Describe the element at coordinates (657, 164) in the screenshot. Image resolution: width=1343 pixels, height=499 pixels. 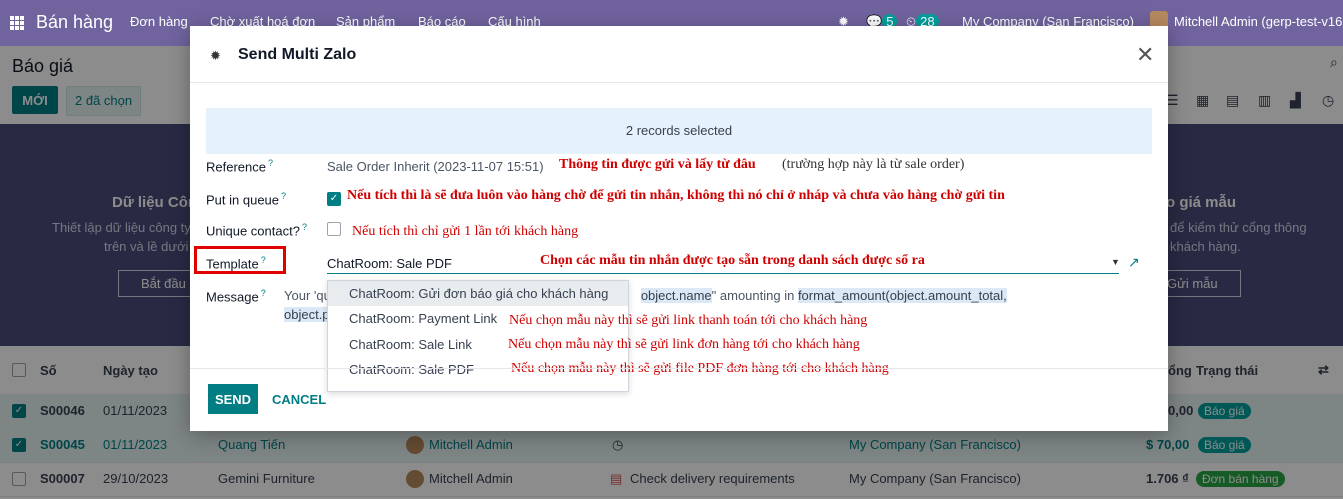
I see `note-reference: Thông tin được gửi và lấy từ đâu` at that location.